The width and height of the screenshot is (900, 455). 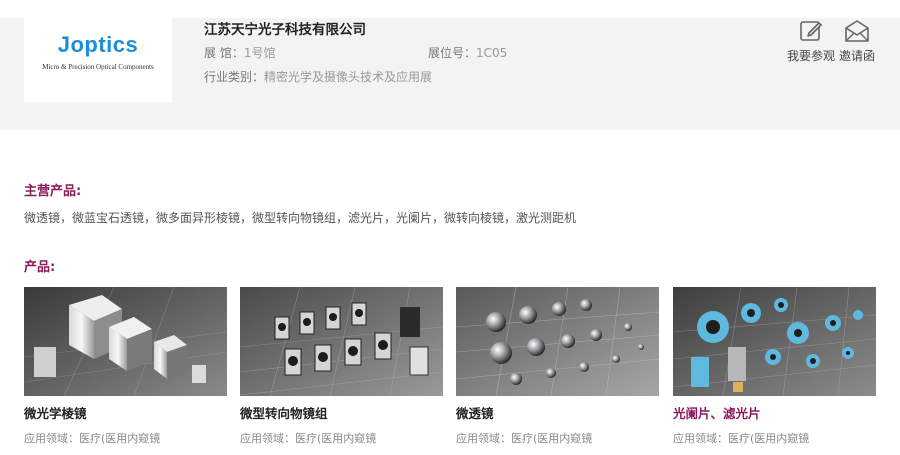 I want to click on invitation-button: 邀请函, so click(x=857, y=41).